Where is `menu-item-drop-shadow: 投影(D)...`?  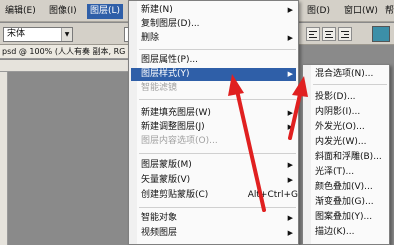
menu-item-drop-shadow: 投影(D)... is located at coordinates (350, 97).